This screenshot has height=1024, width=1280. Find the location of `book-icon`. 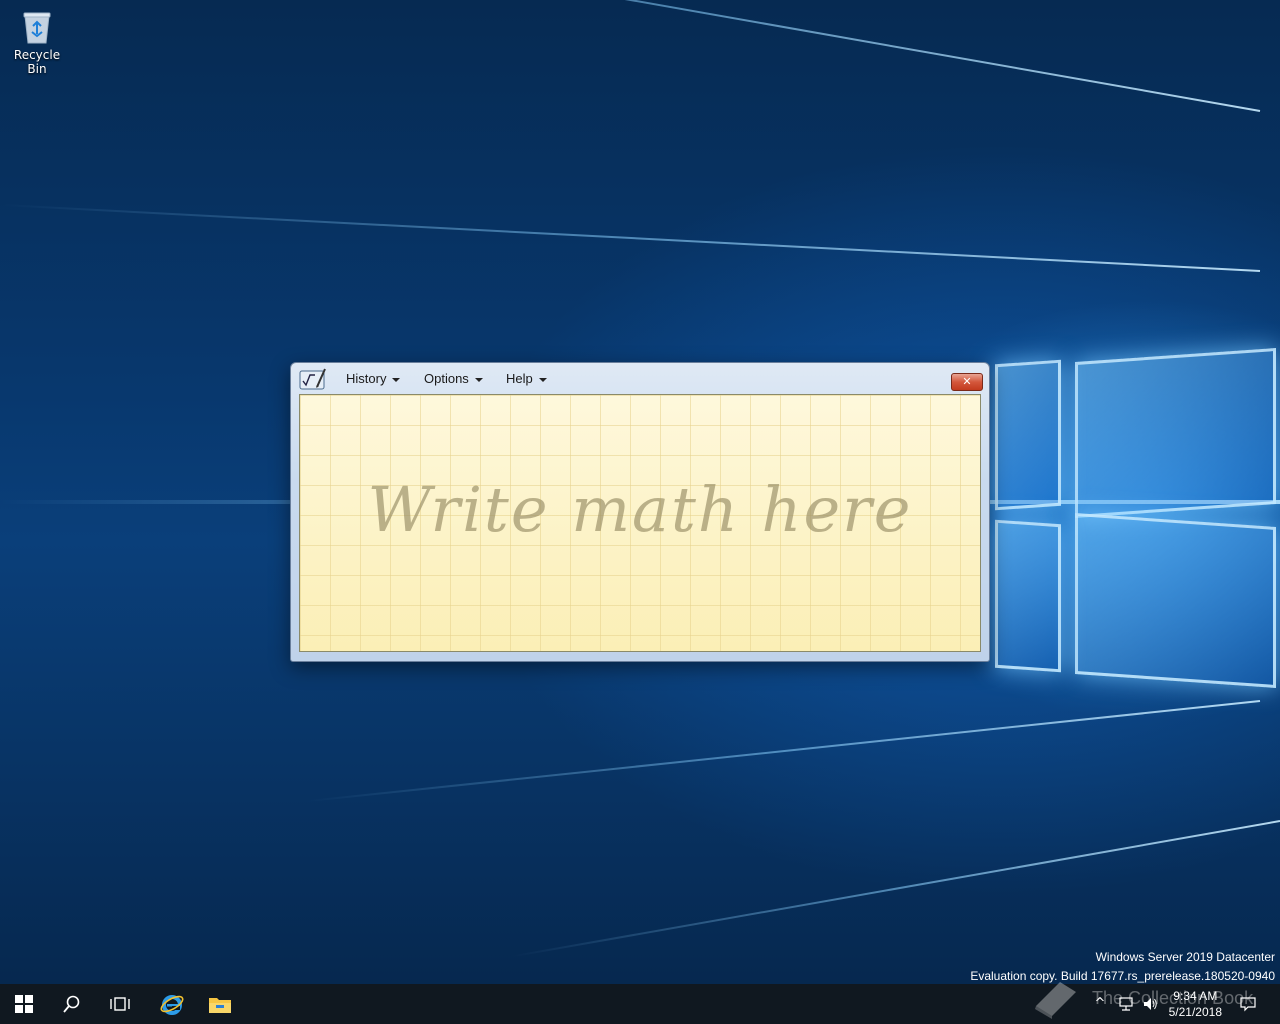

book-icon is located at coordinates (1055, 1000).